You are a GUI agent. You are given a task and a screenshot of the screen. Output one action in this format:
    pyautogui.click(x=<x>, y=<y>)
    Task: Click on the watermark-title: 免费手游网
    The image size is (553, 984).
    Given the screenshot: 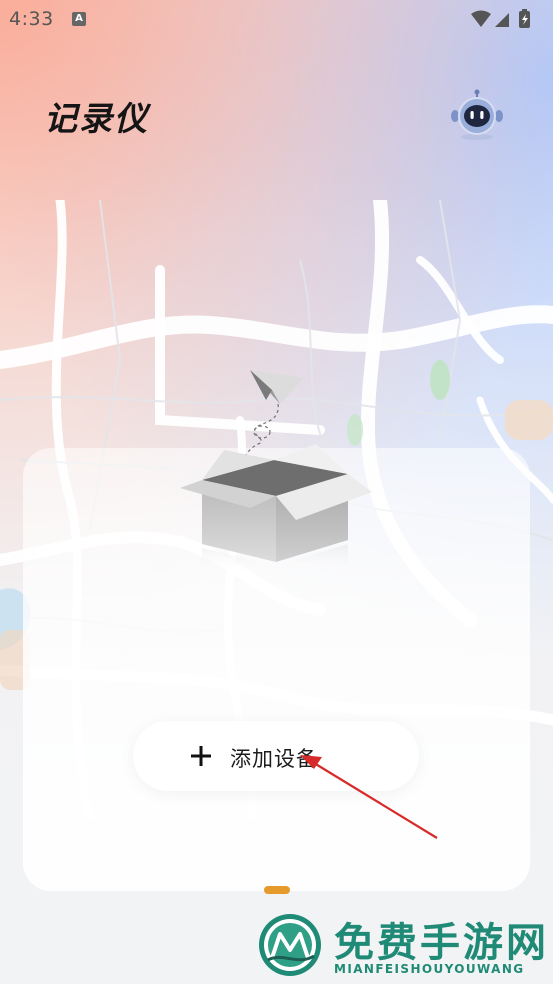 What is the action you would take?
    pyautogui.click(x=441, y=943)
    